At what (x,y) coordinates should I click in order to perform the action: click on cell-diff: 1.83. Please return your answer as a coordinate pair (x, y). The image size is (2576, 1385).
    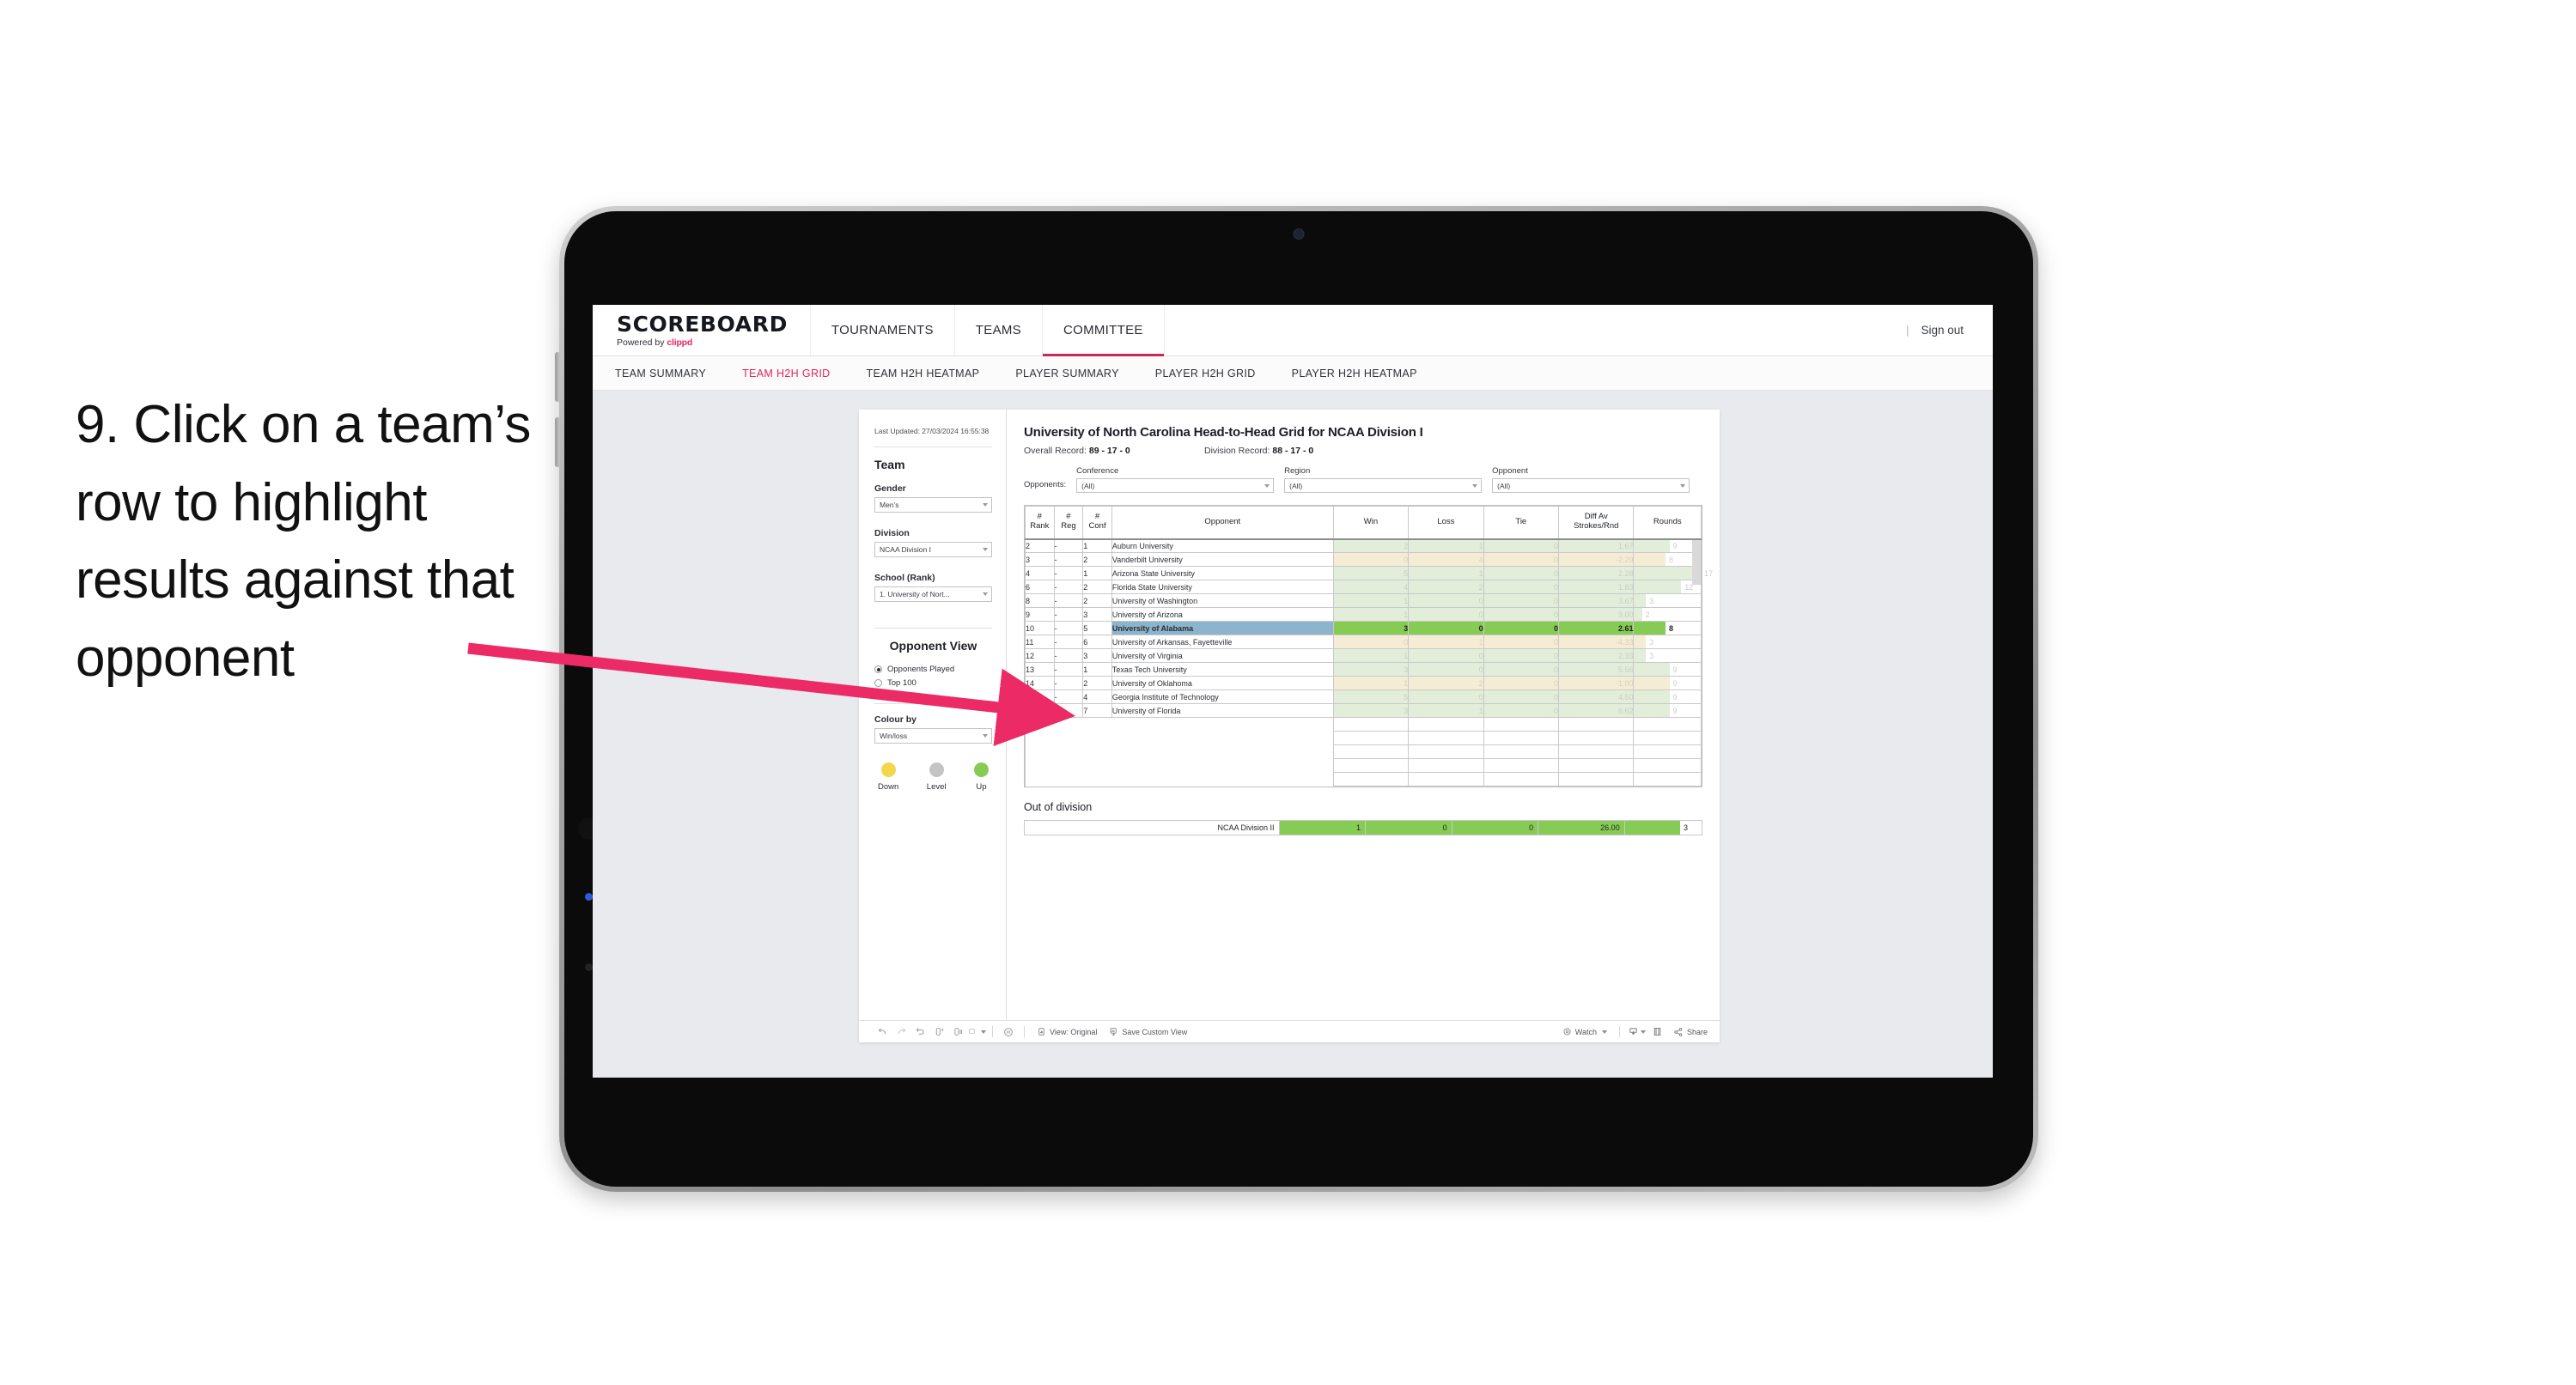
    Looking at the image, I should click on (1596, 587).